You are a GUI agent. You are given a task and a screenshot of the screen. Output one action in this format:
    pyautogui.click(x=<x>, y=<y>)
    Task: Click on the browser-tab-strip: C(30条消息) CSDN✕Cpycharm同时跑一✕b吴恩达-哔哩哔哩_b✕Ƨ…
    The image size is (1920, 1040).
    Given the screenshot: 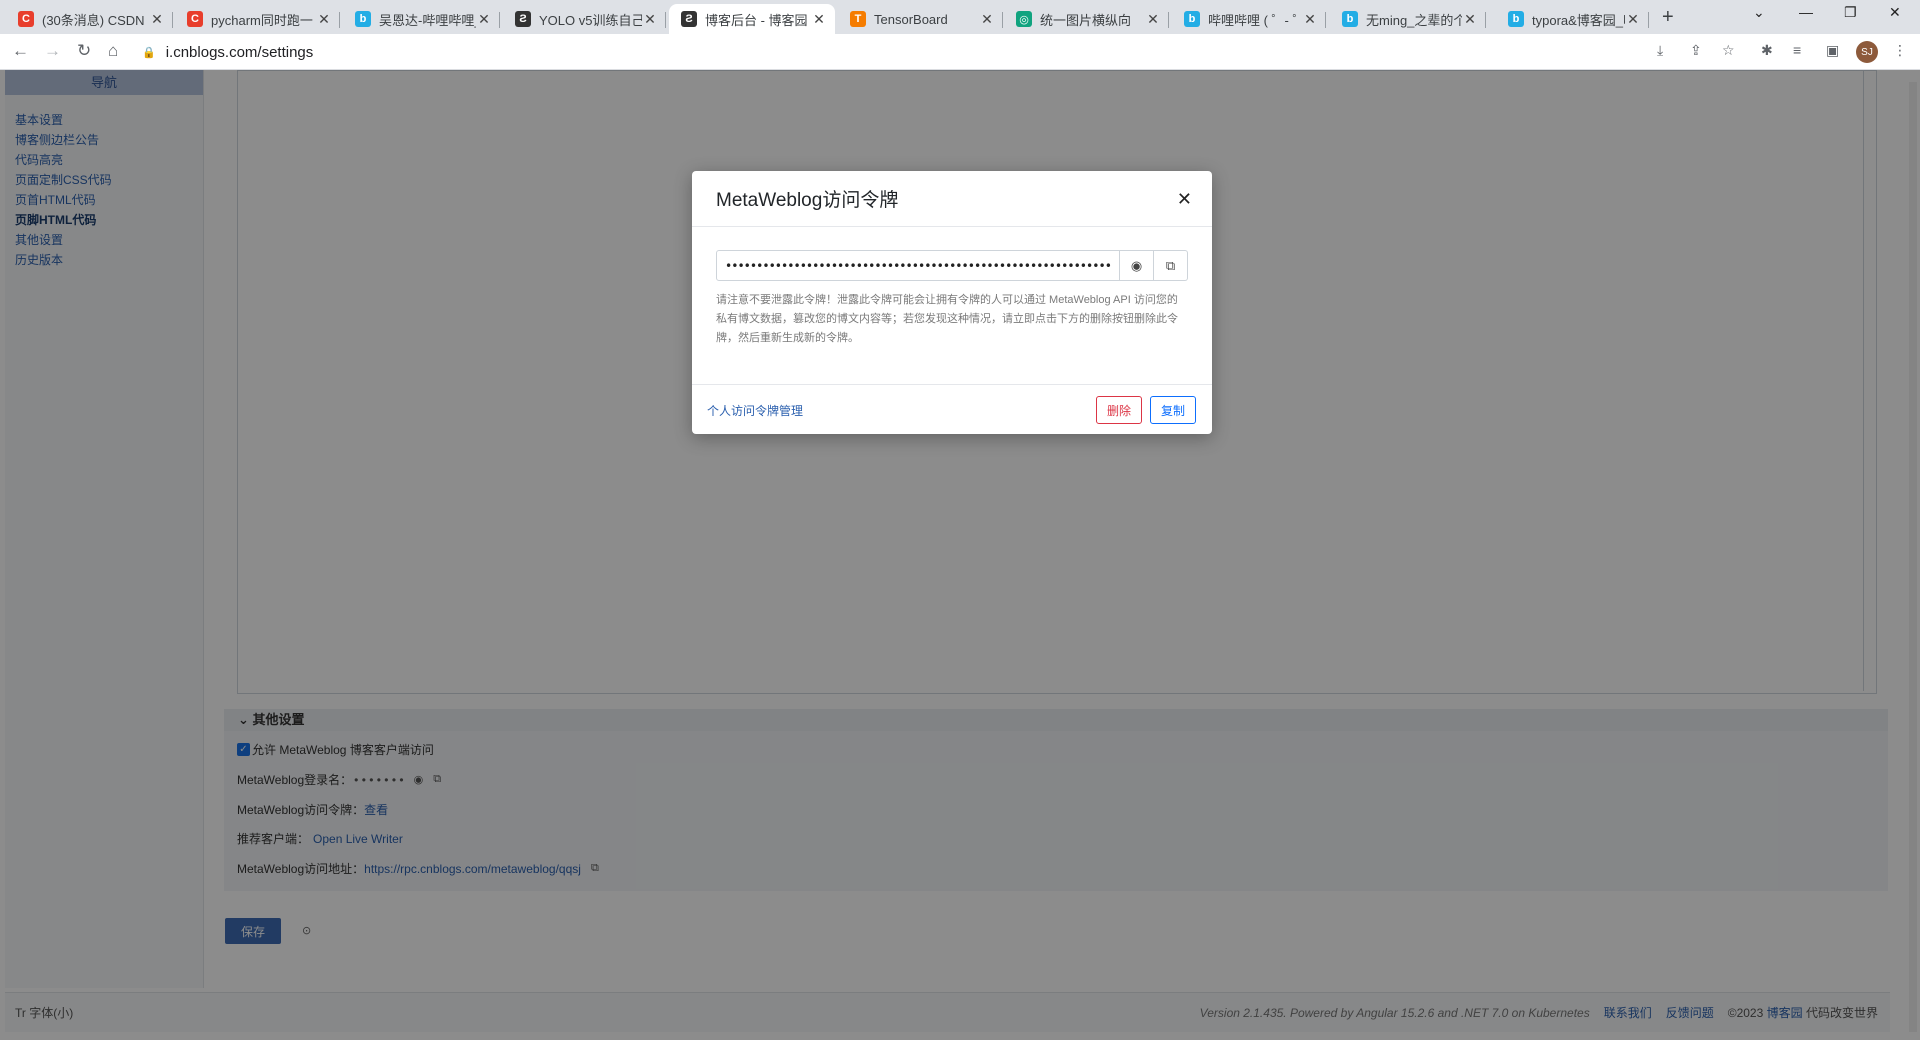 What is the action you would take?
    pyautogui.click(x=960, y=17)
    